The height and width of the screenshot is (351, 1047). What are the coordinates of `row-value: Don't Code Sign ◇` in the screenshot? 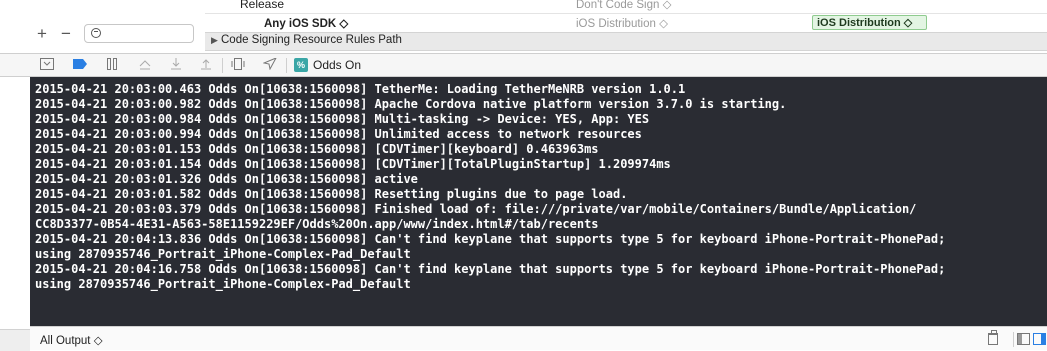 It's located at (623, 5).